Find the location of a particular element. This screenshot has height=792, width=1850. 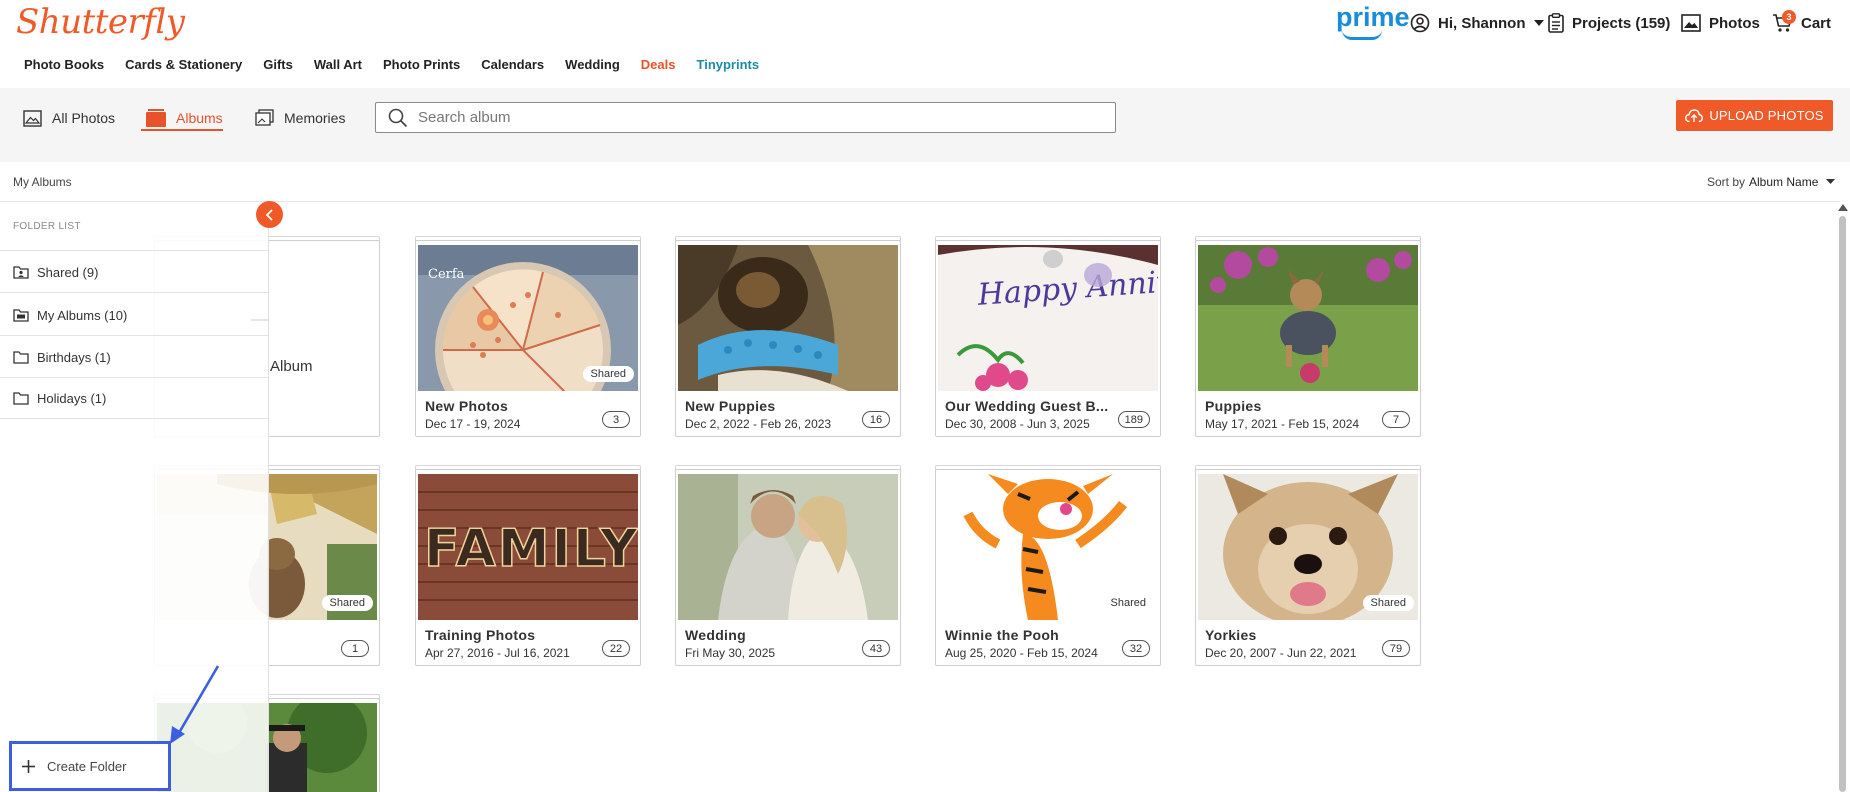

cart-count-badge: 3 is located at coordinates (1789, 17).